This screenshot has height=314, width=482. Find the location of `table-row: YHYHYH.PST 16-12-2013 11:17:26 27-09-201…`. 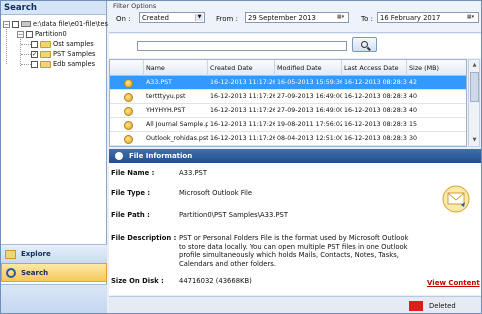

table-row: YHYHYH.PST 16-12-2013 11:17:26 27-09-201… is located at coordinates (288, 111).